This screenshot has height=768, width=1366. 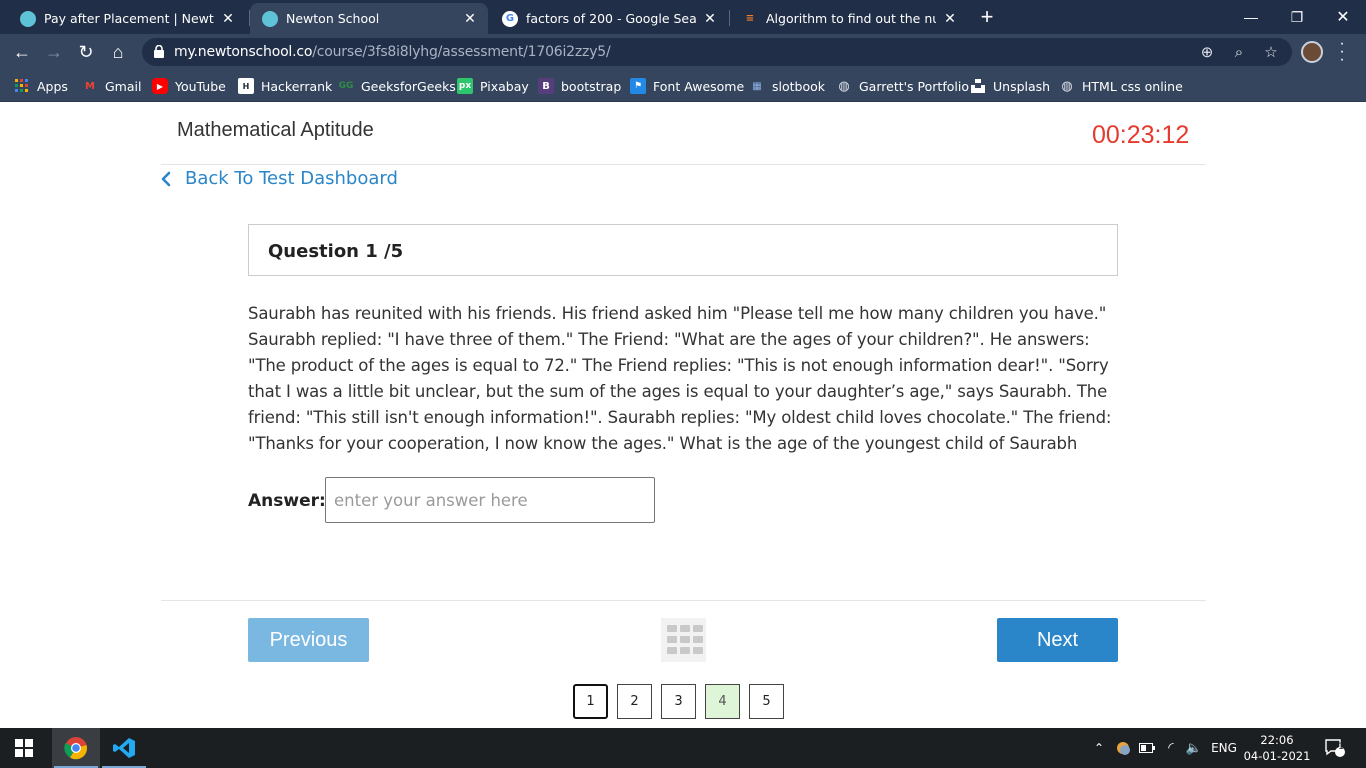 I want to click on back-arrow-icon: ←, so click(x=22, y=52).